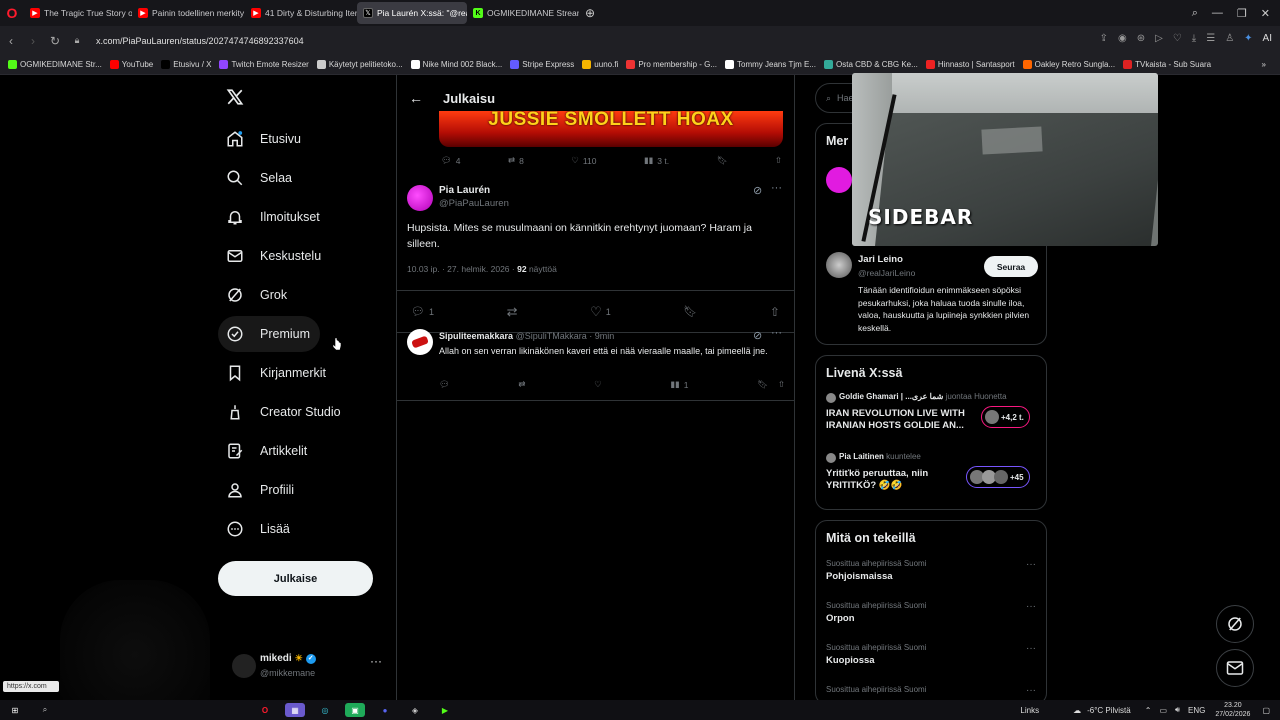  I want to click on tab-4: KOGMIKEDIMANE Stream✕, so click(523, 13).